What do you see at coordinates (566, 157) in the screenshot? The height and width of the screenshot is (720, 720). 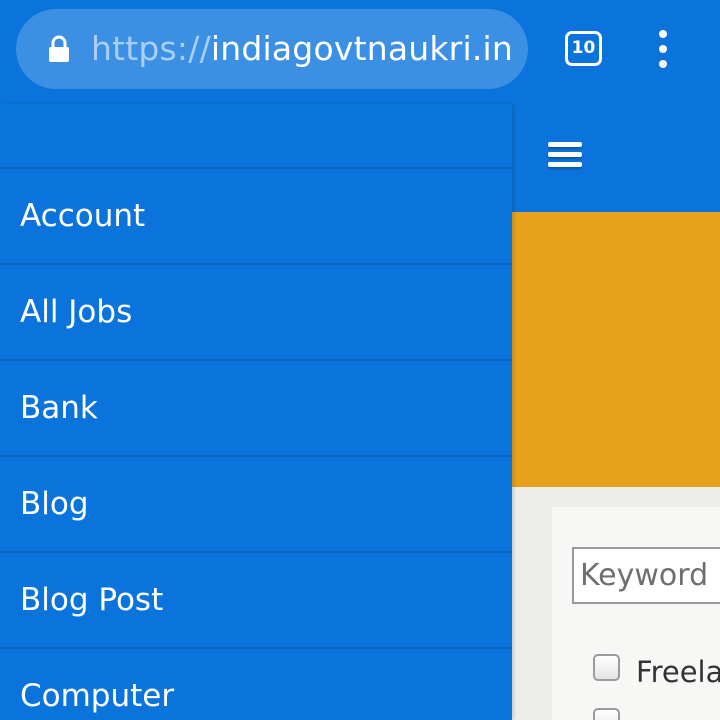 I see `hamburger-icon` at bounding box center [566, 157].